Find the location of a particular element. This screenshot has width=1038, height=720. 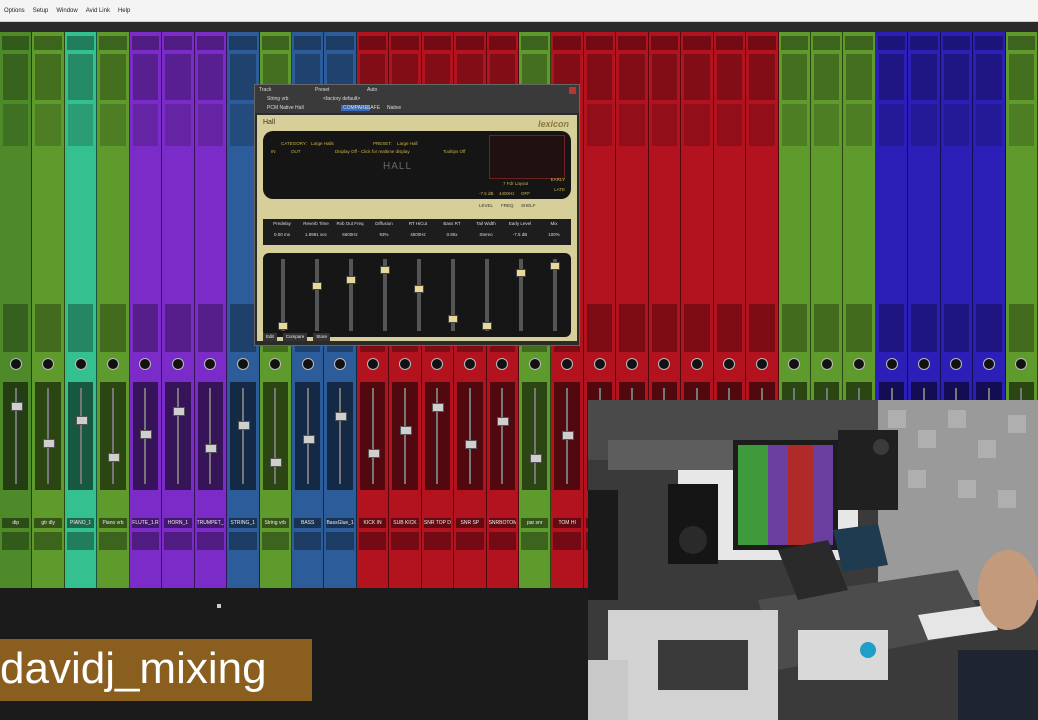

channel-strip: TRUMPET_1 is located at coordinates (211, 310).